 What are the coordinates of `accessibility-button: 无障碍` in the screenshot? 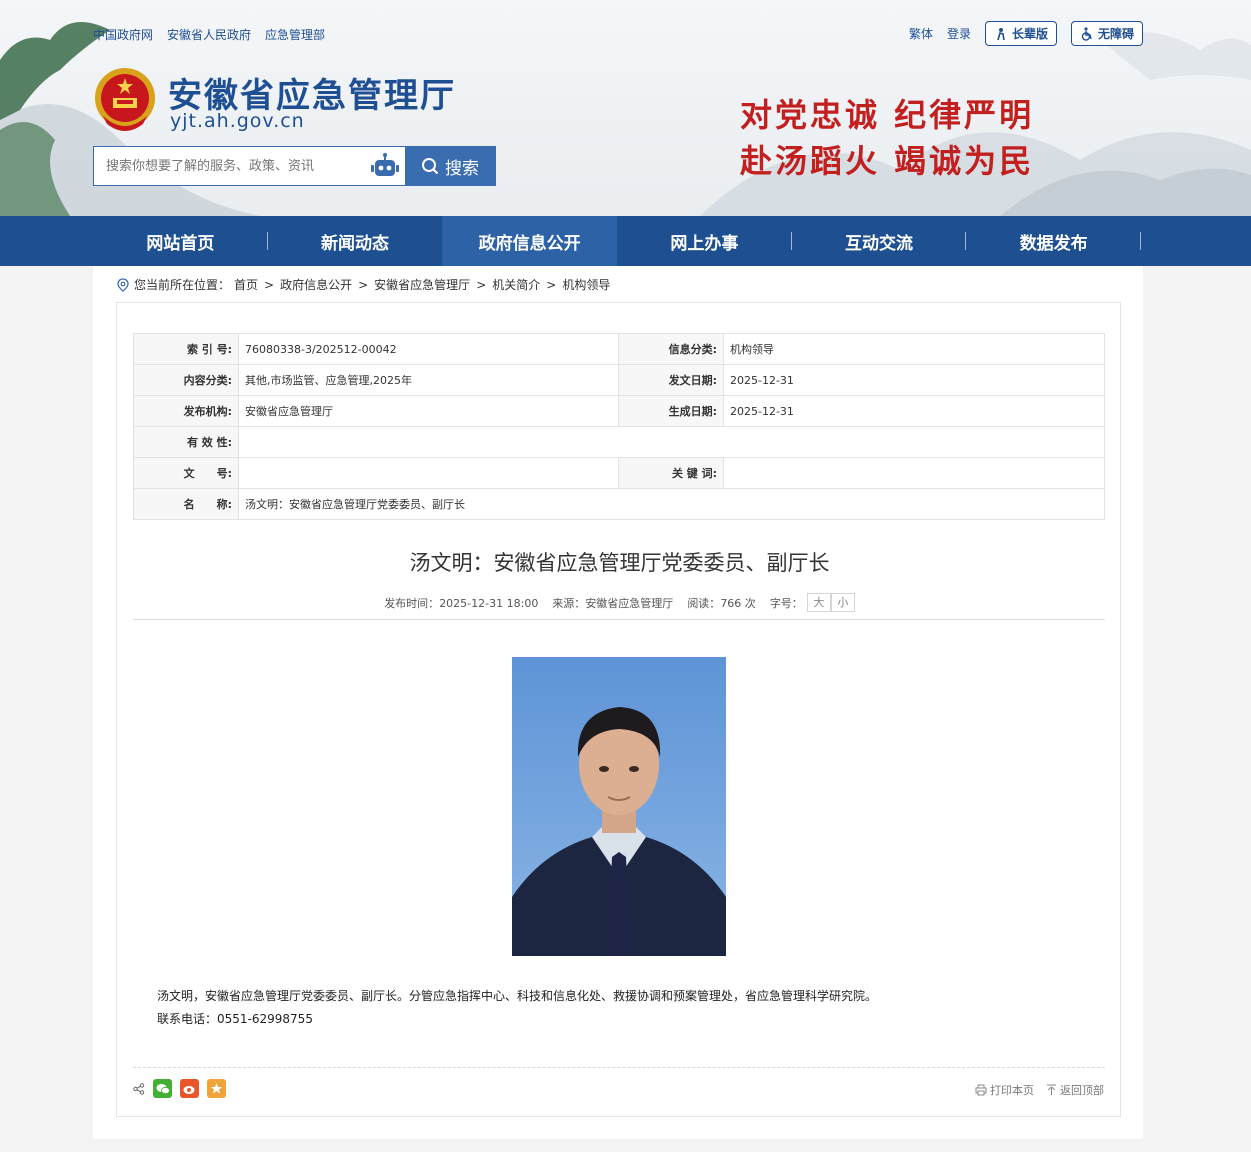 It's located at (1106, 33).